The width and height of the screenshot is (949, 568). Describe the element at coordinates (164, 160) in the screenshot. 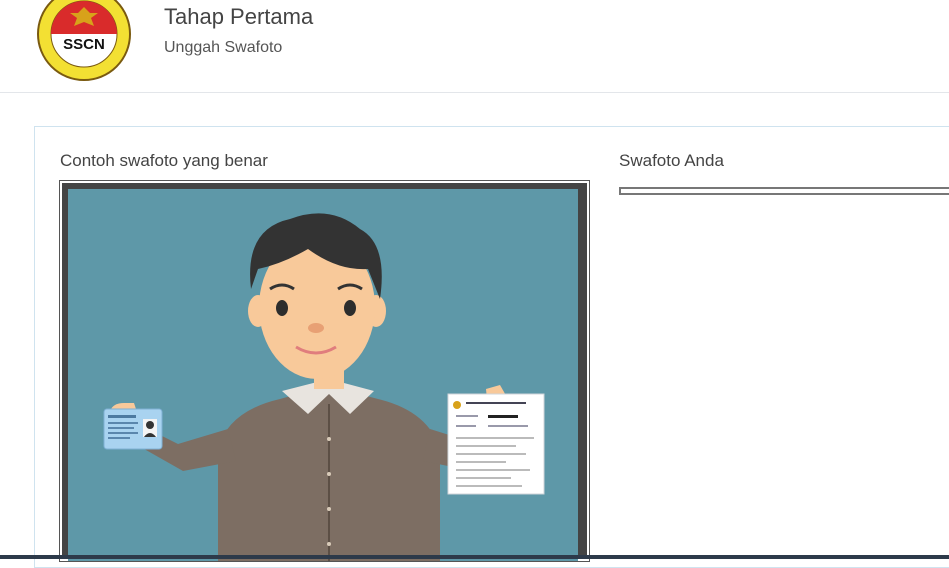

I see `sample-title: Contoh swafoto yang benar` at that location.